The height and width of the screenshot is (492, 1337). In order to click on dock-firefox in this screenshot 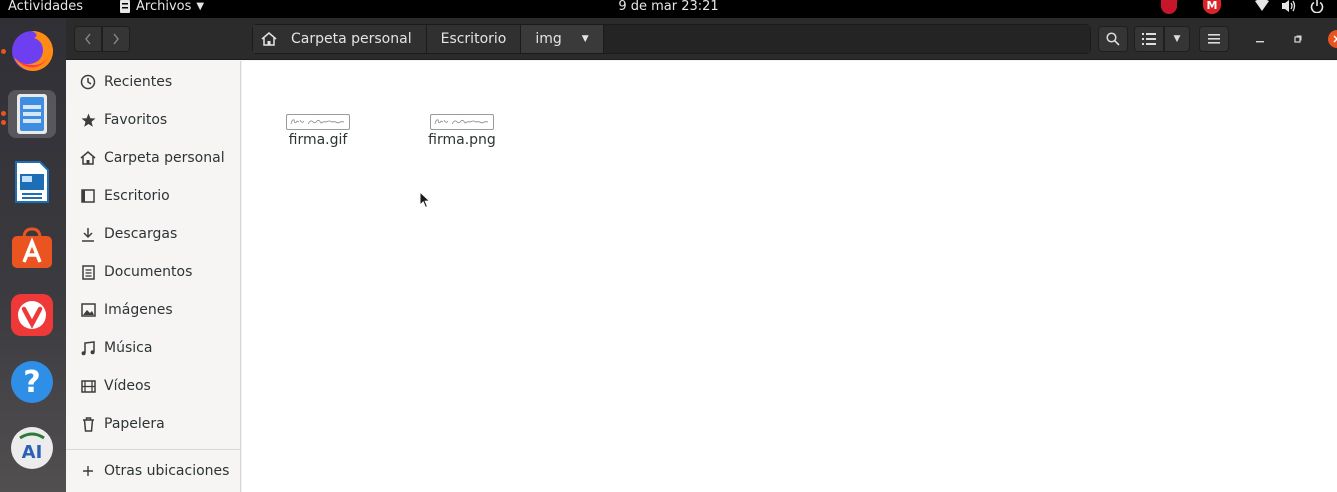, I will do `click(32, 51)`.